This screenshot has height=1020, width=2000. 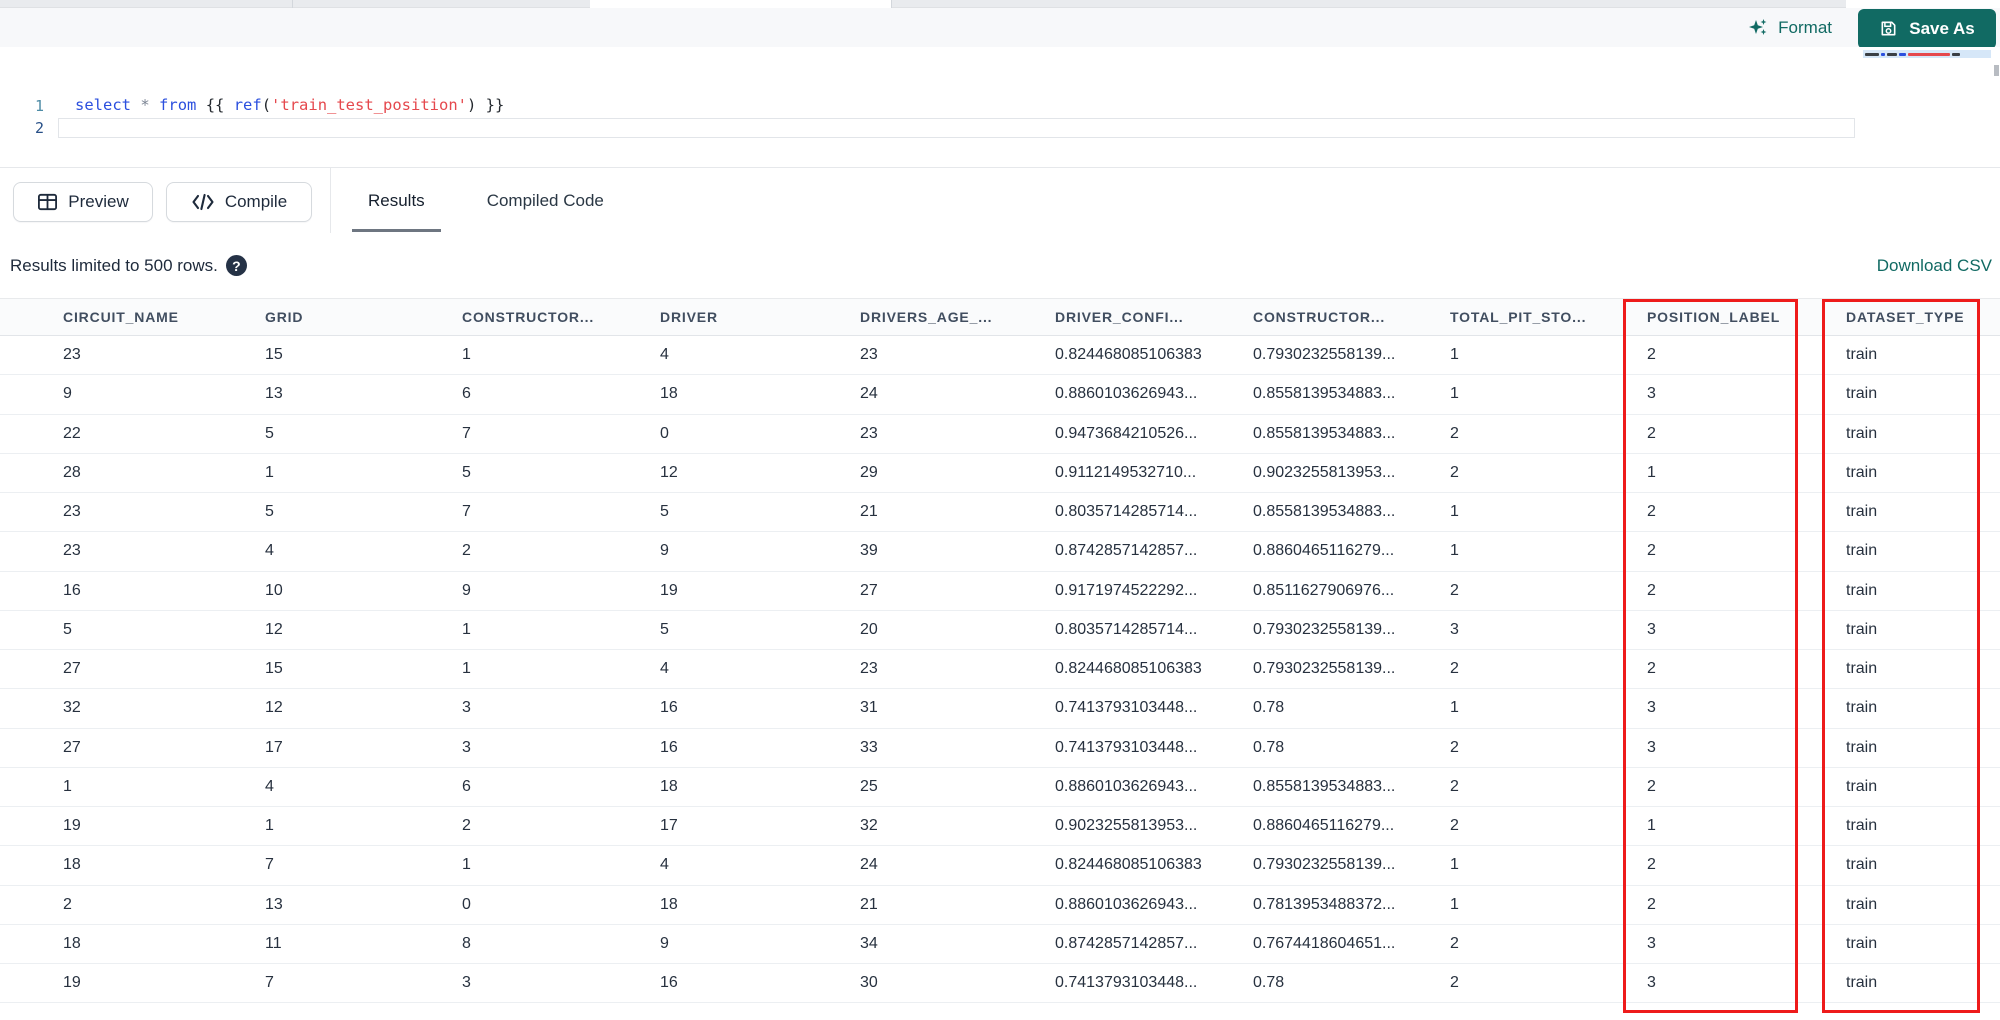 I want to click on table-cell: 28, so click(x=72, y=472).